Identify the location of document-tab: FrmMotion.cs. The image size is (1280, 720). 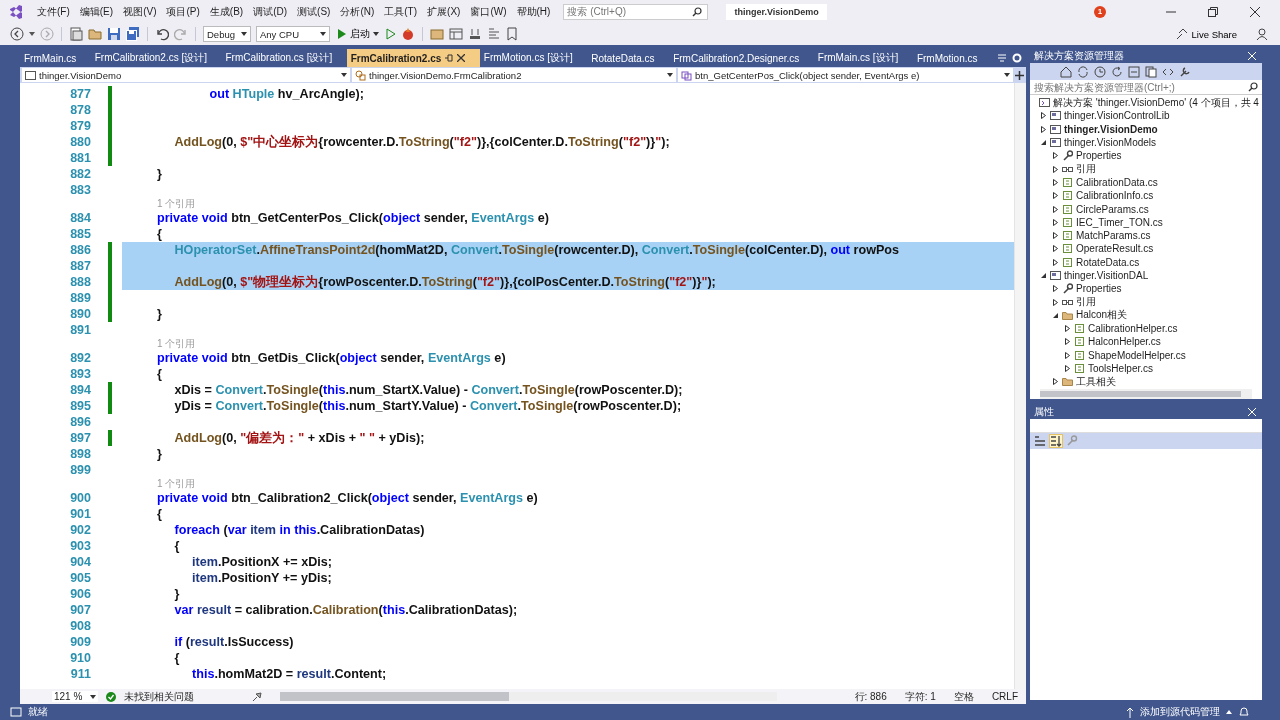
(952, 58).